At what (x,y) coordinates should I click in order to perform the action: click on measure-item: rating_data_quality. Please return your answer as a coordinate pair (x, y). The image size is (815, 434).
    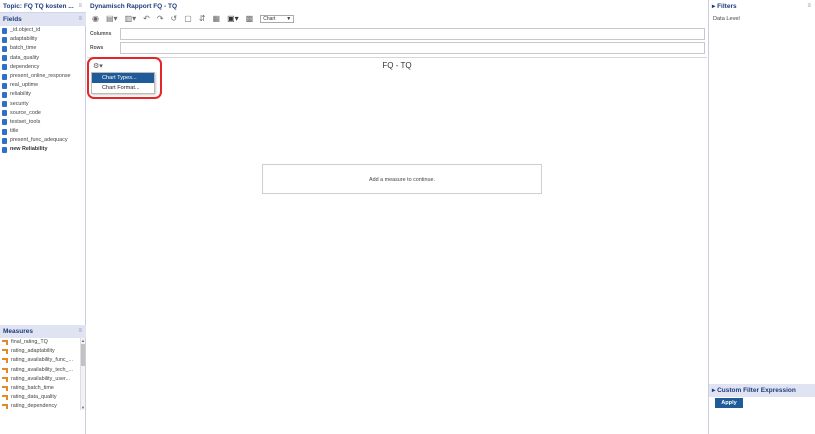
    Looking at the image, I should click on (41, 397).